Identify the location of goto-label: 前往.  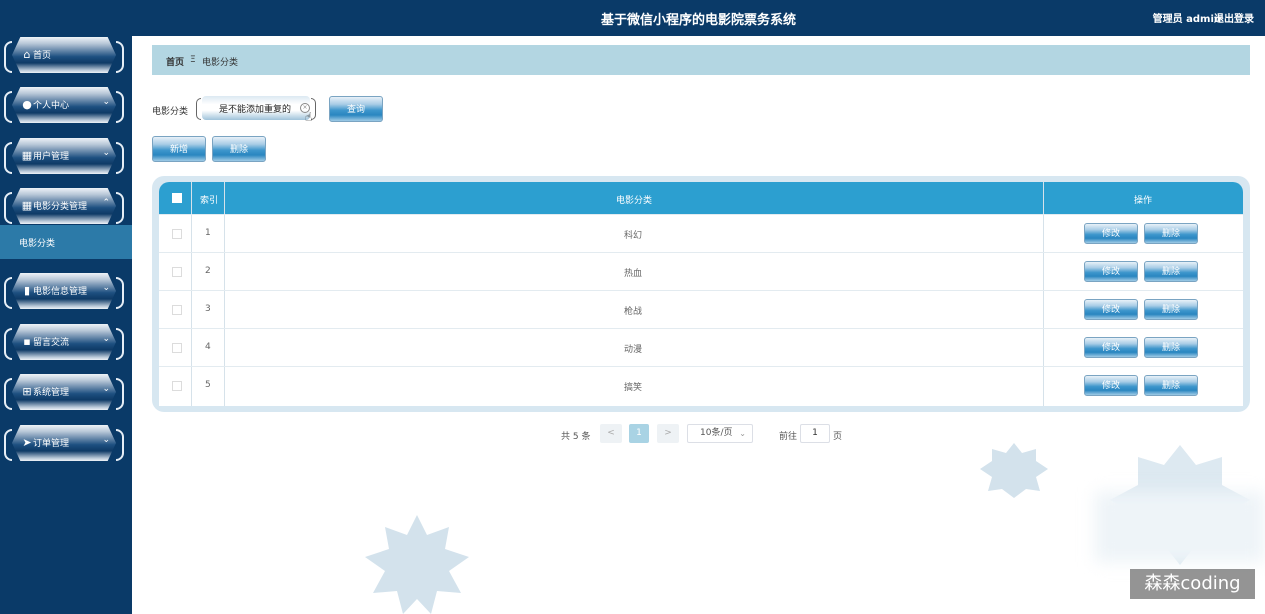
(788, 437).